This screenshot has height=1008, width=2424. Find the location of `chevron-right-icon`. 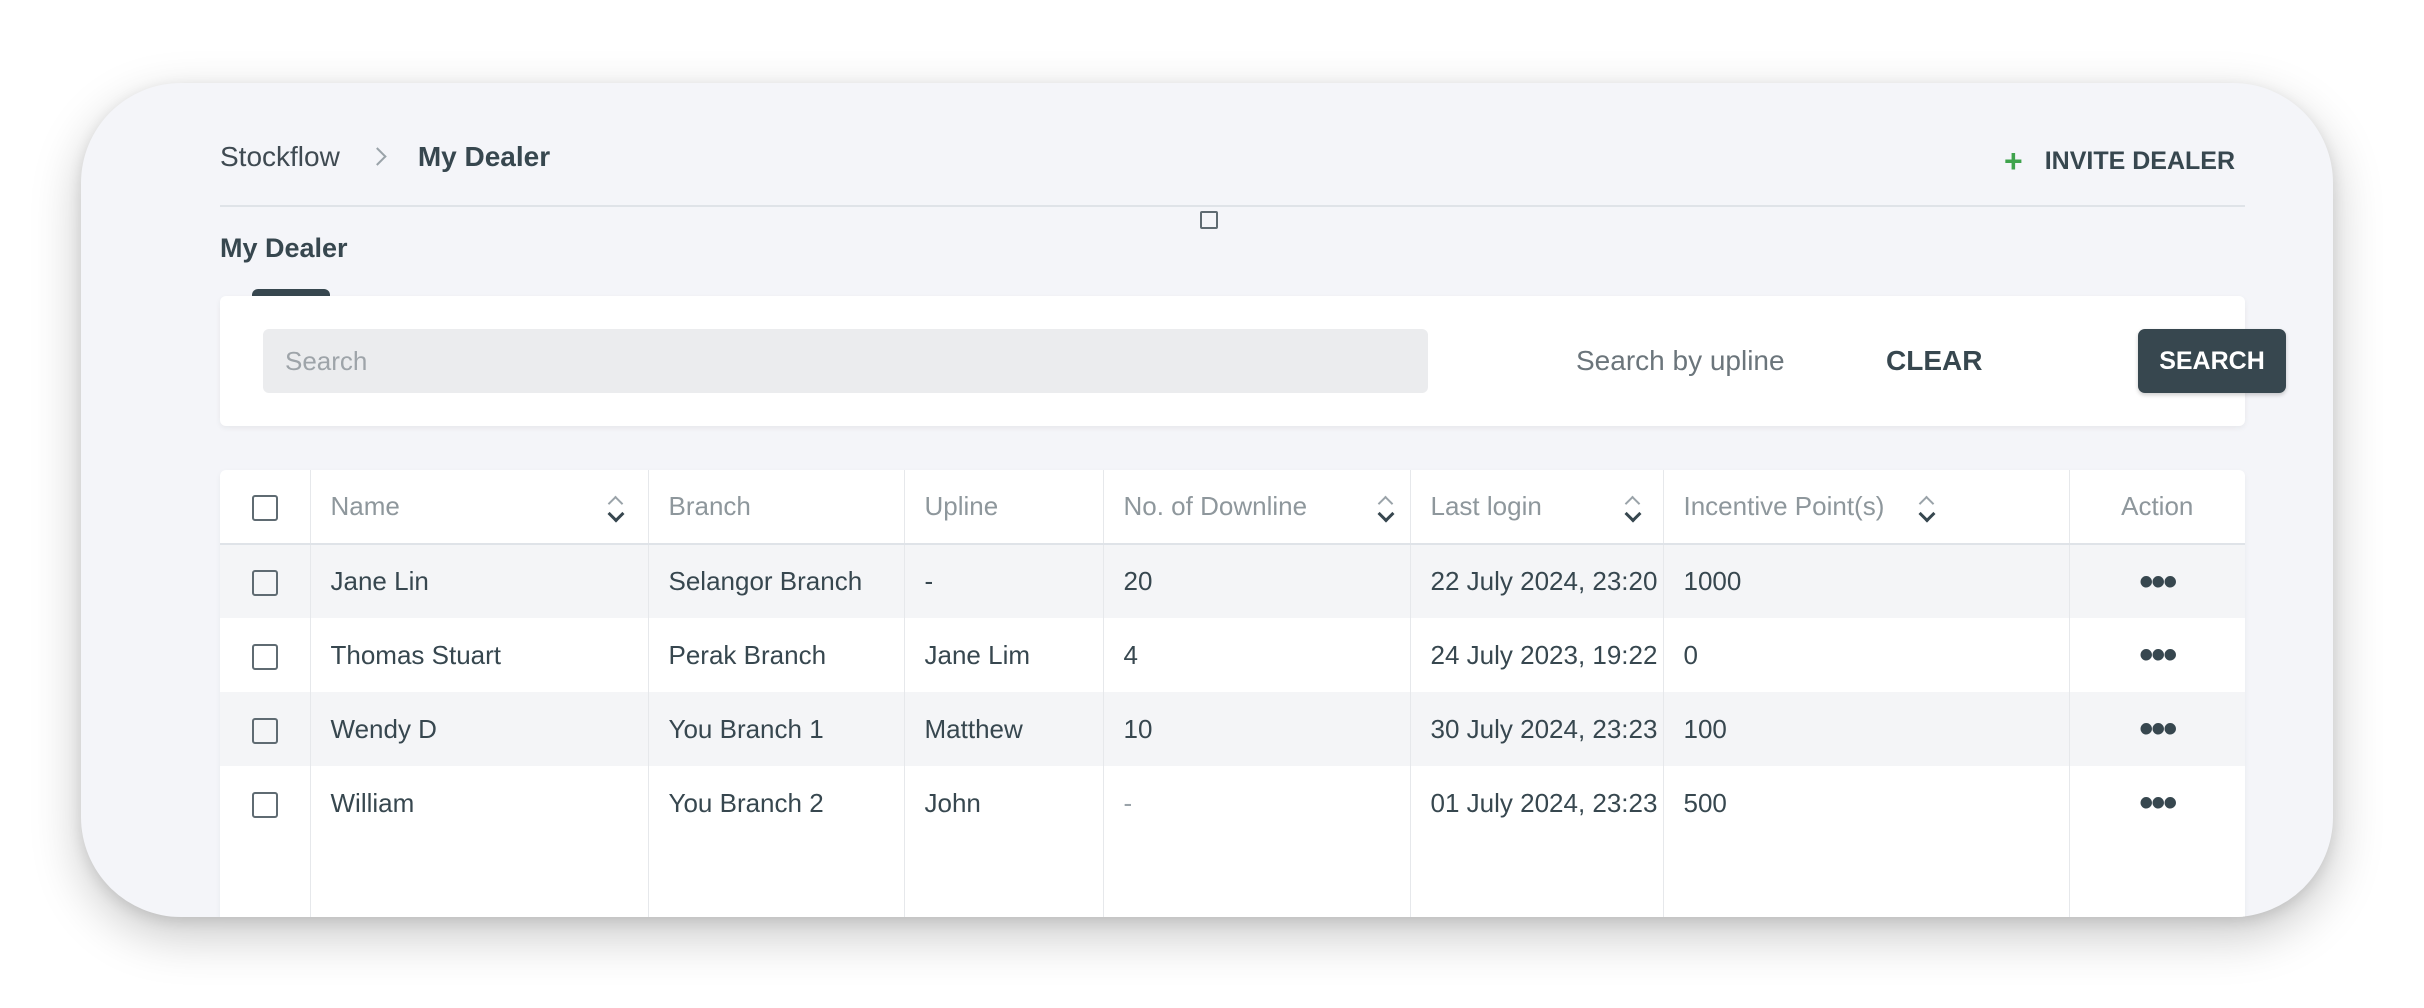

chevron-right-icon is located at coordinates (381, 157).